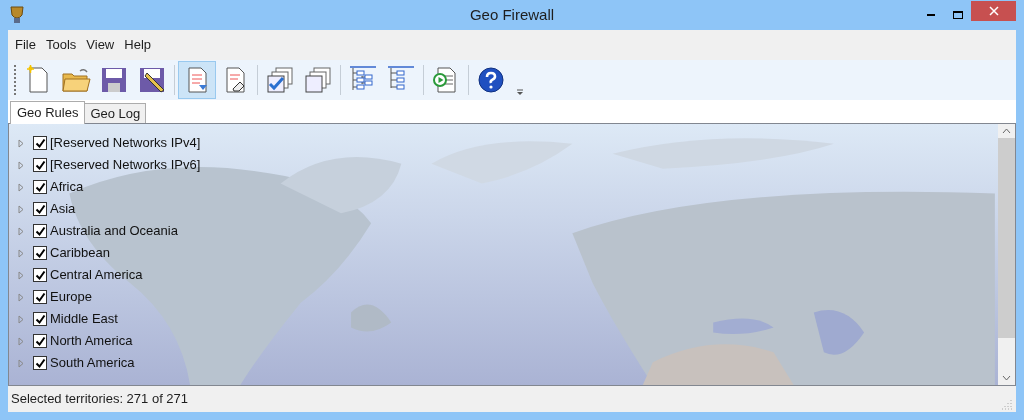  What do you see at coordinates (17, 15) in the screenshot?
I see `trophy-icon` at bounding box center [17, 15].